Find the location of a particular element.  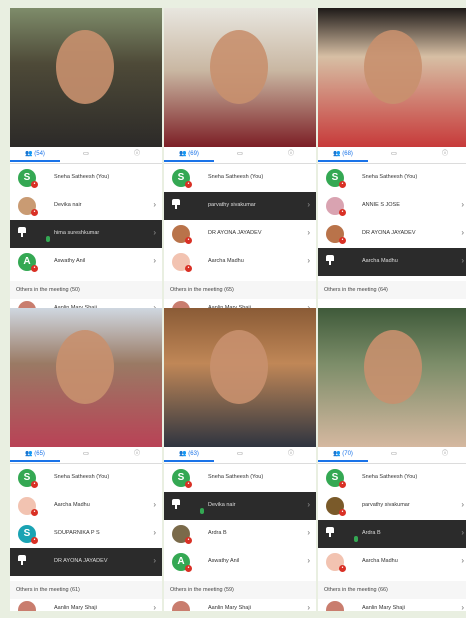

participant-row: • ANNIE S JOSE › is located at coordinates (392, 206).